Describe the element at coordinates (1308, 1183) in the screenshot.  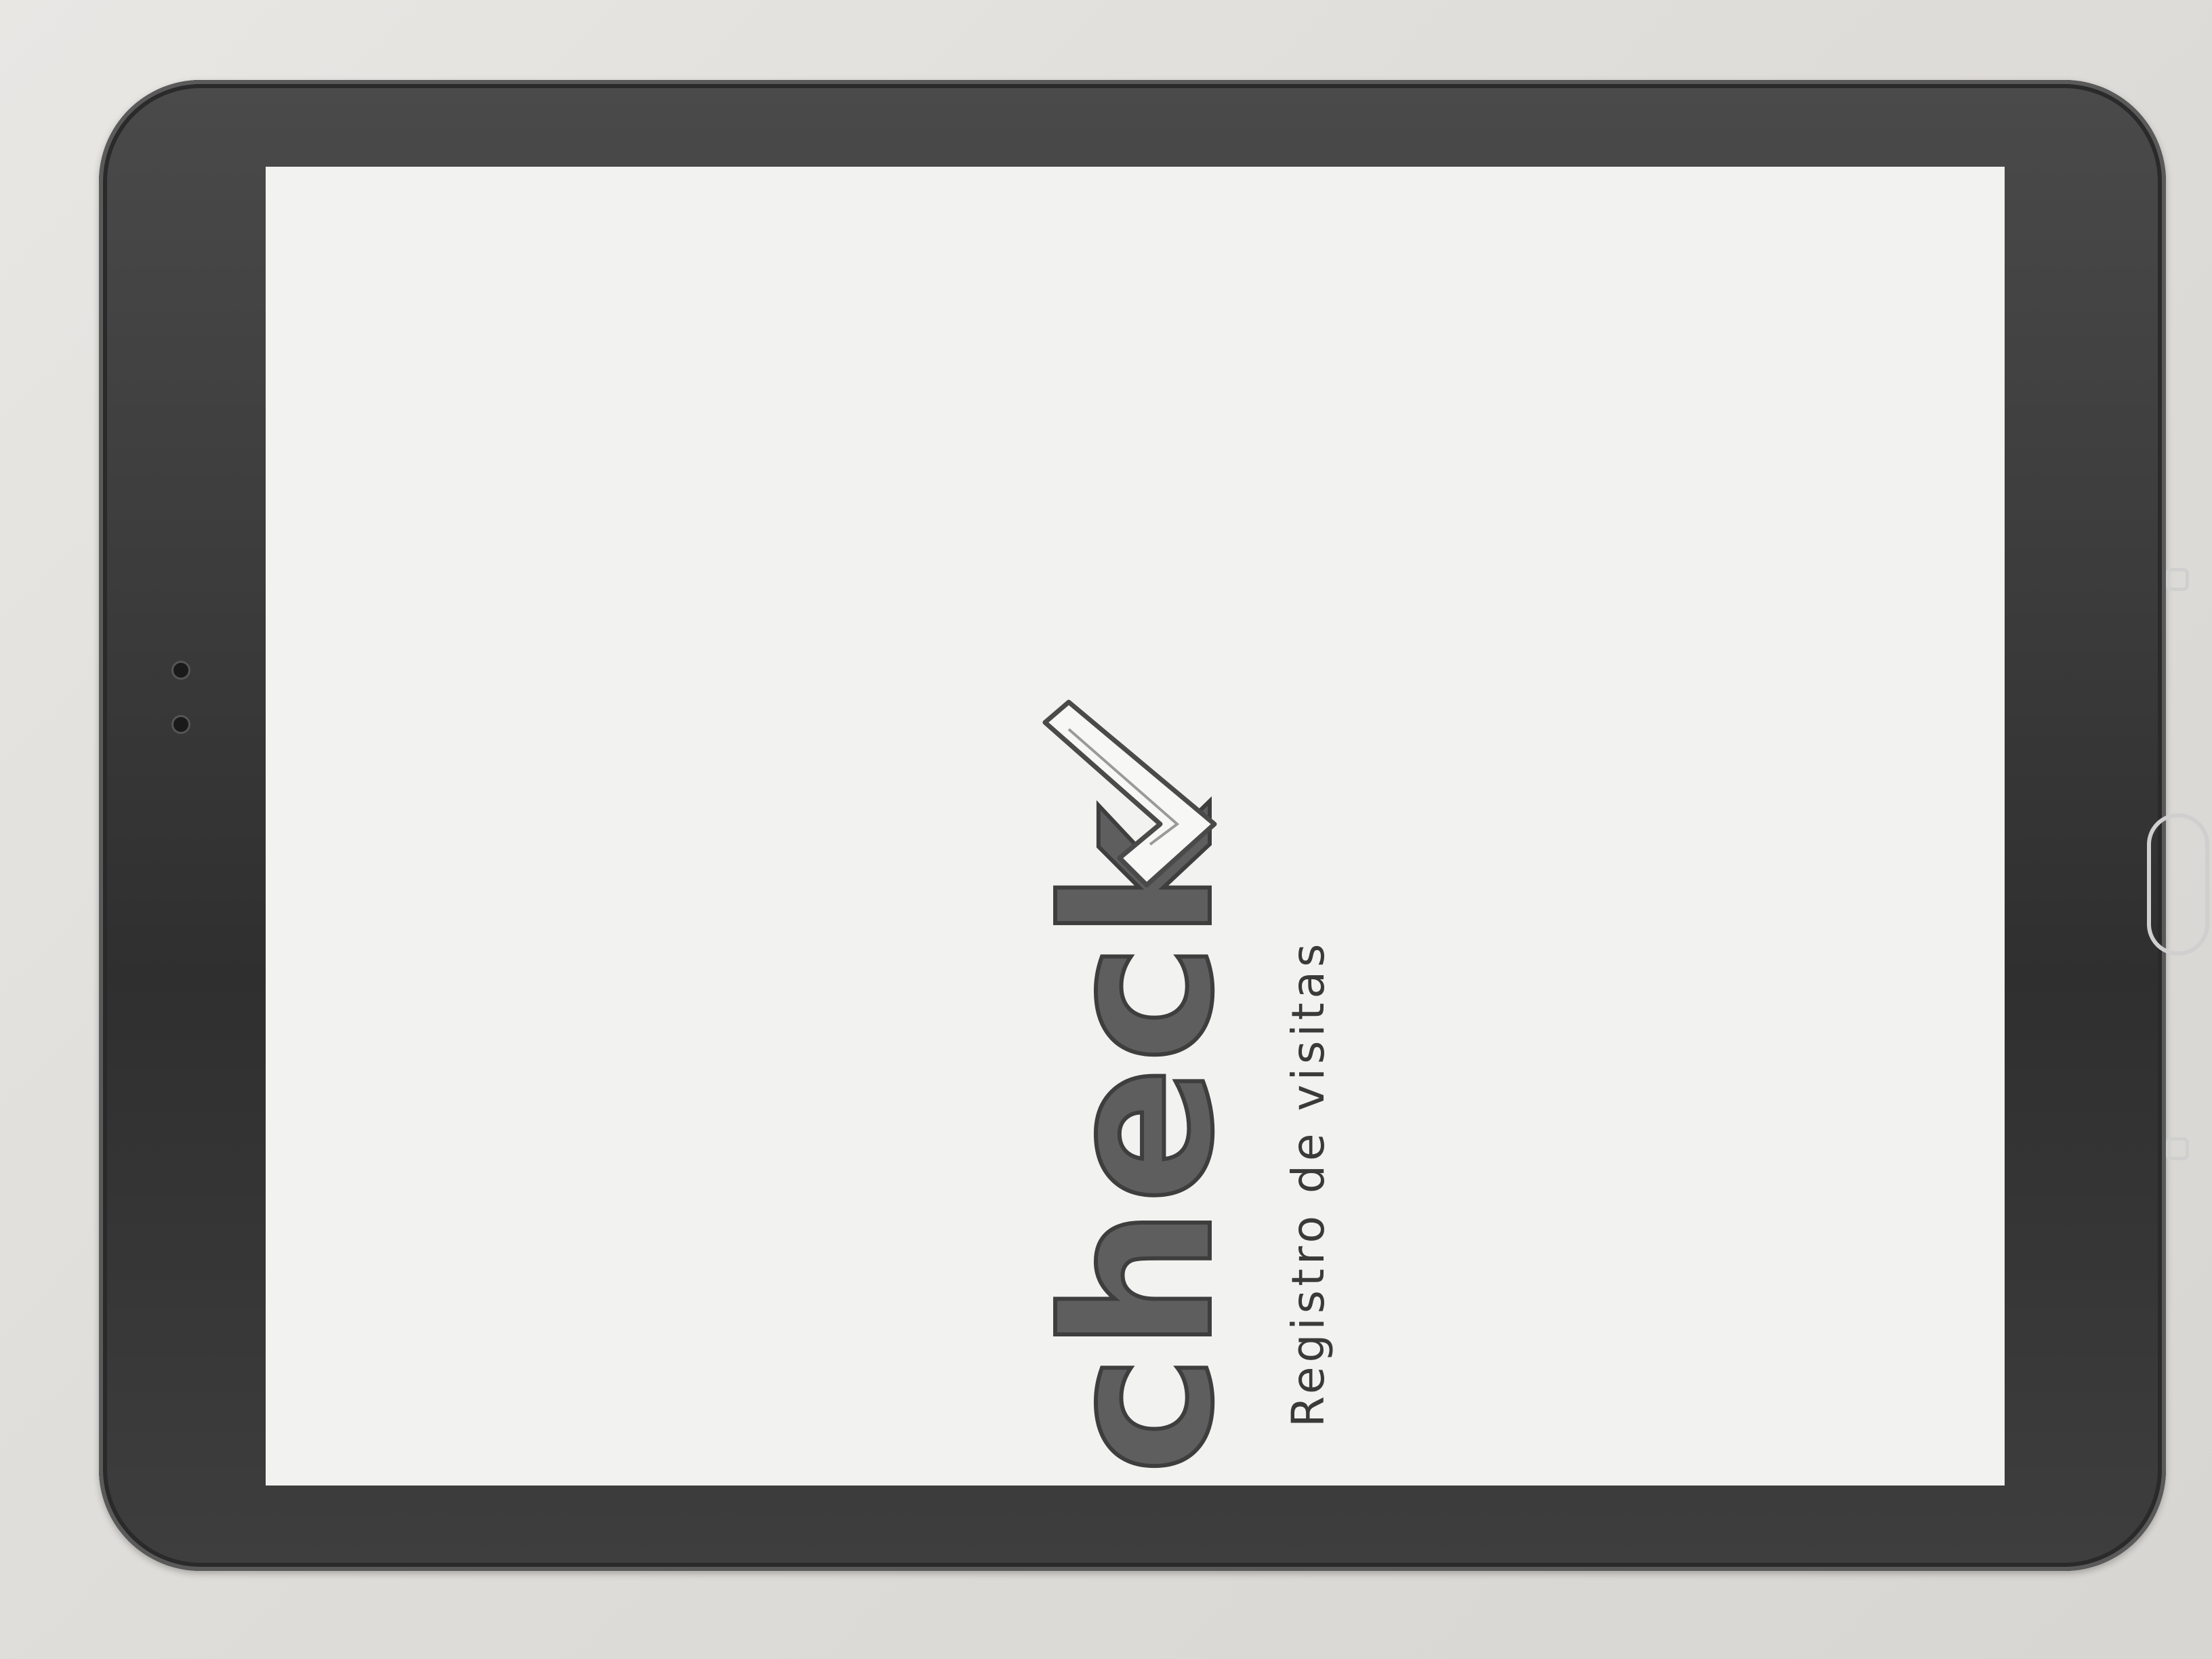
I see `app-subtitle: Registro de visitas` at that location.